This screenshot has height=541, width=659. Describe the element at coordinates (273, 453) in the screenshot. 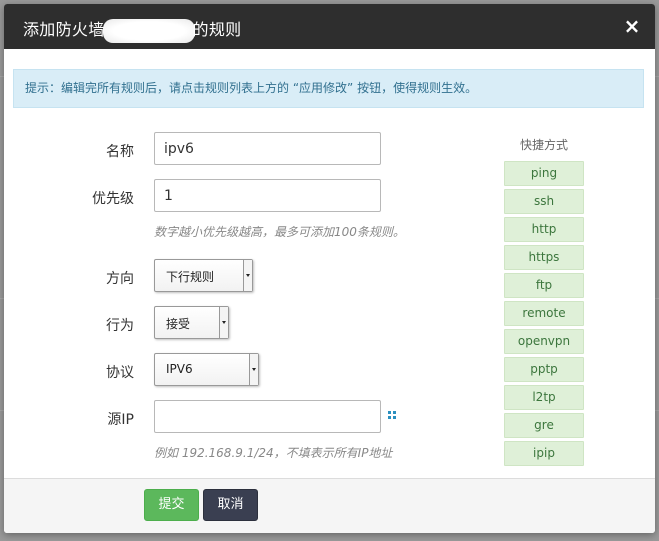

I see `source-ip-hint: 例如 192.168.9.1/24，不填表示所有IP地址` at that location.